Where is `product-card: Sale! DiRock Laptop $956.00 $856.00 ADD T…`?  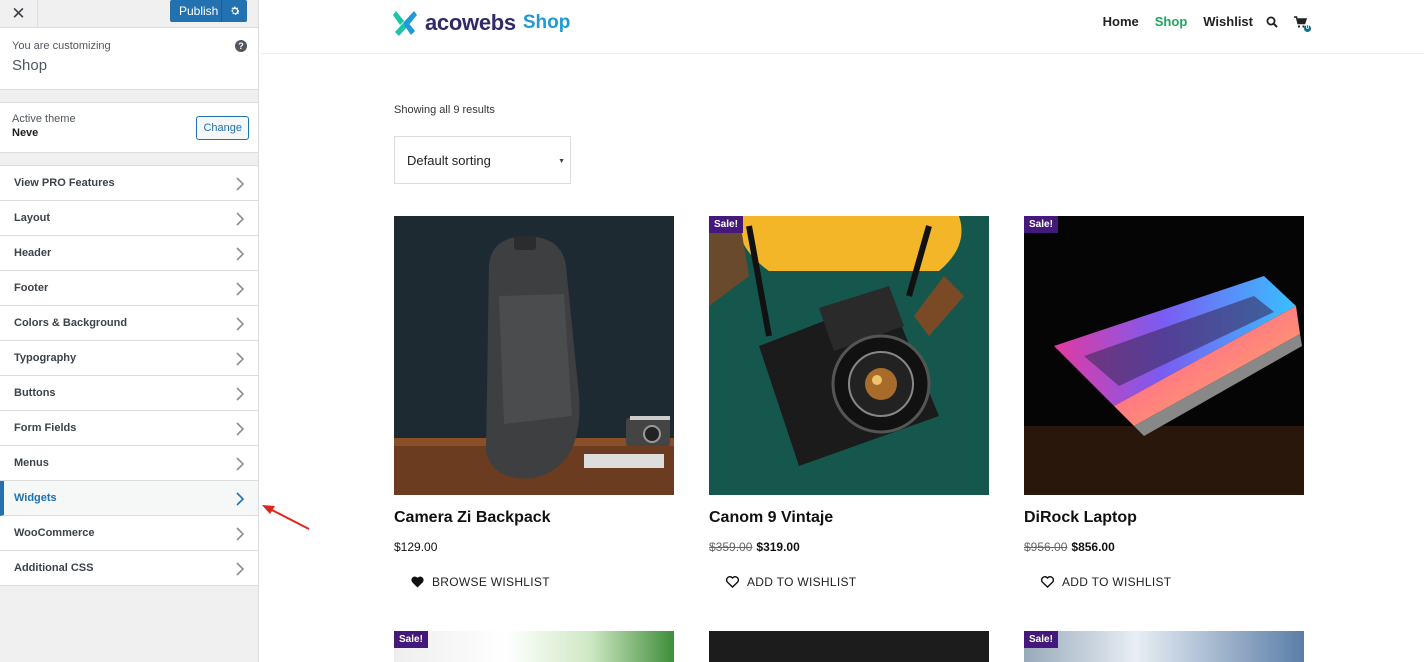
product-card: Sale! DiRock Laptop $956.00 $856.00 ADD T… is located at coordinates (1164, 402).